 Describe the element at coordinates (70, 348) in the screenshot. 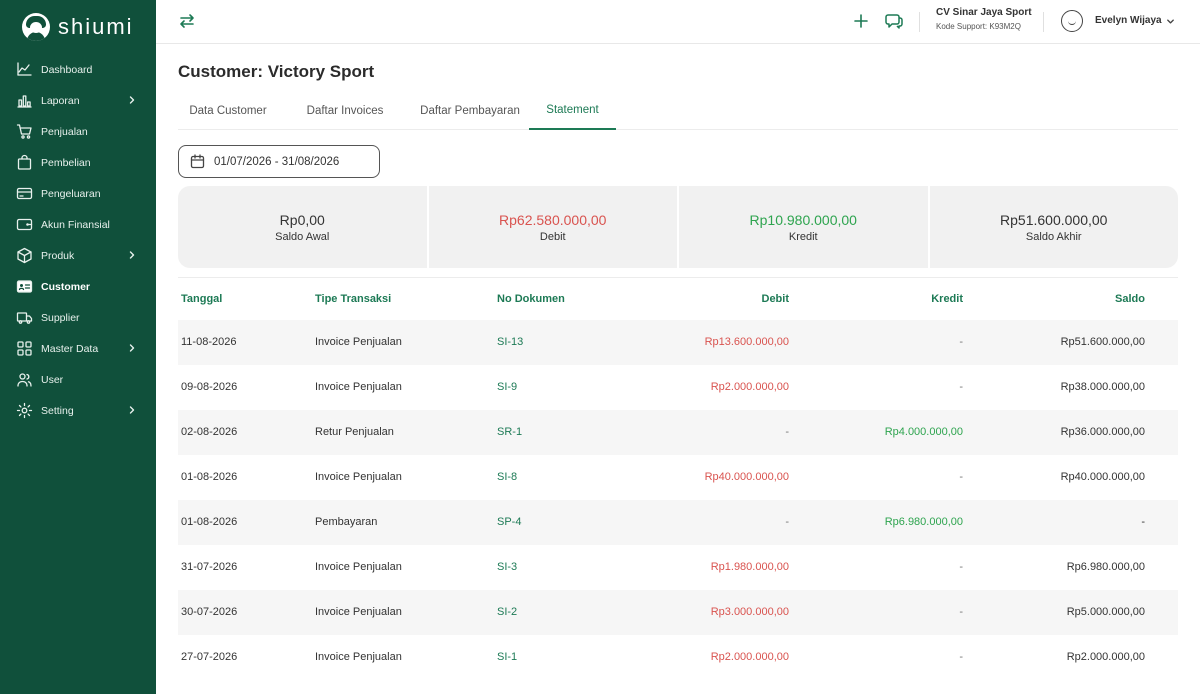

I see `sidebar-item-label: Master Data` at that location.